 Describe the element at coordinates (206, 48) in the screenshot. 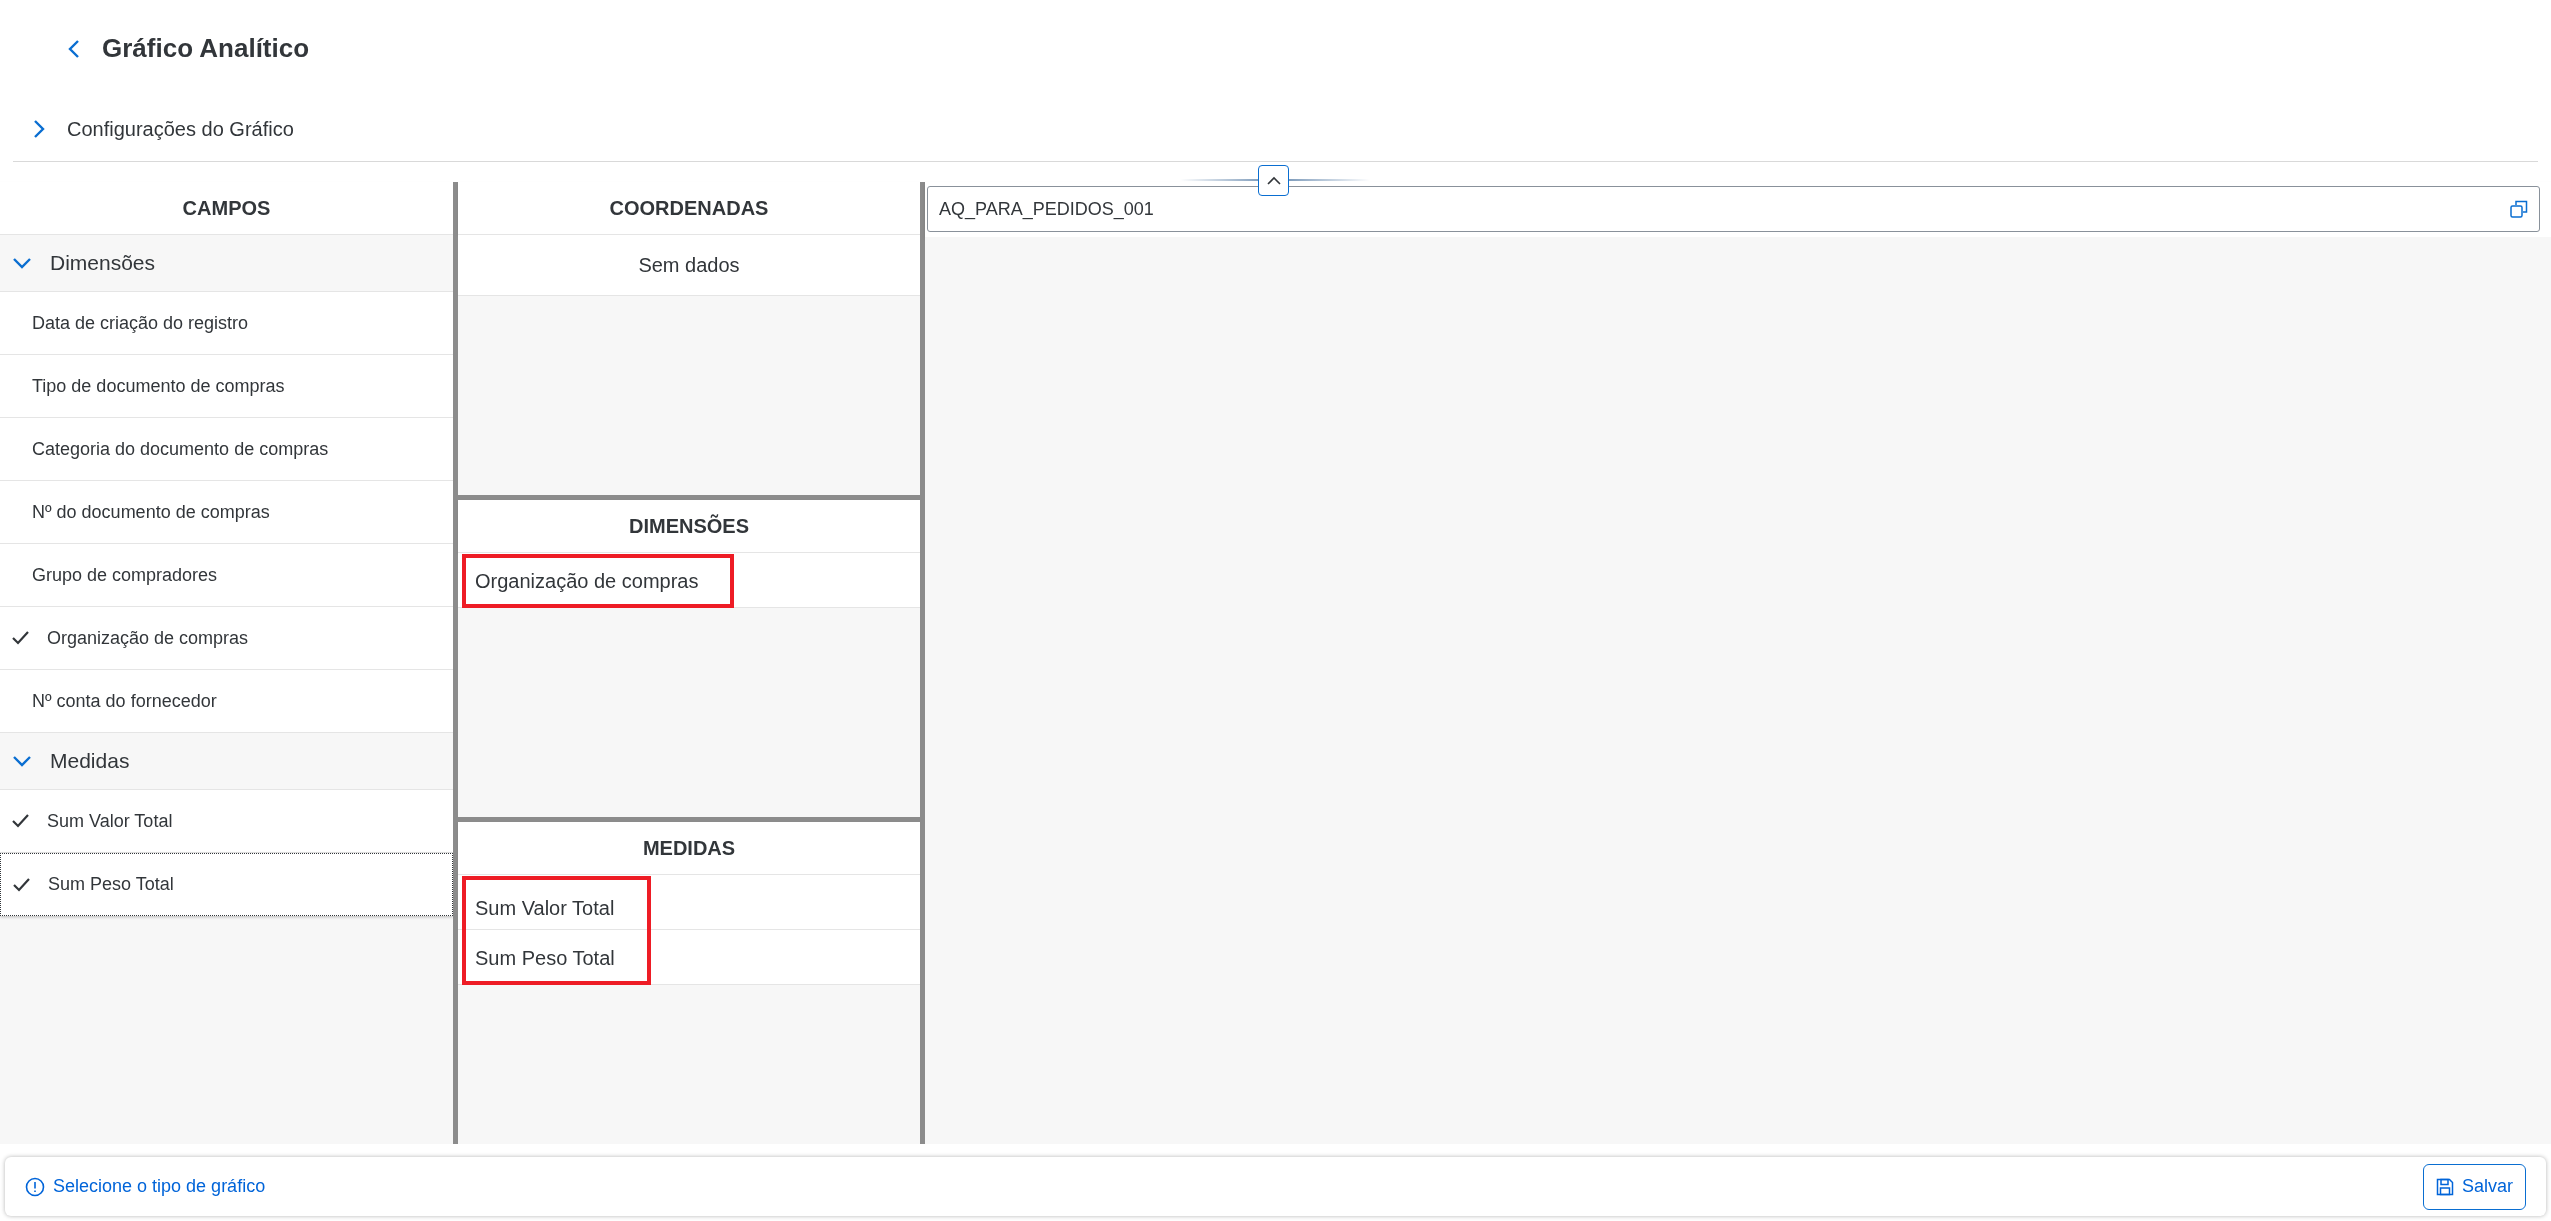

I see `page-title: Gráfico Analítico` at that location.